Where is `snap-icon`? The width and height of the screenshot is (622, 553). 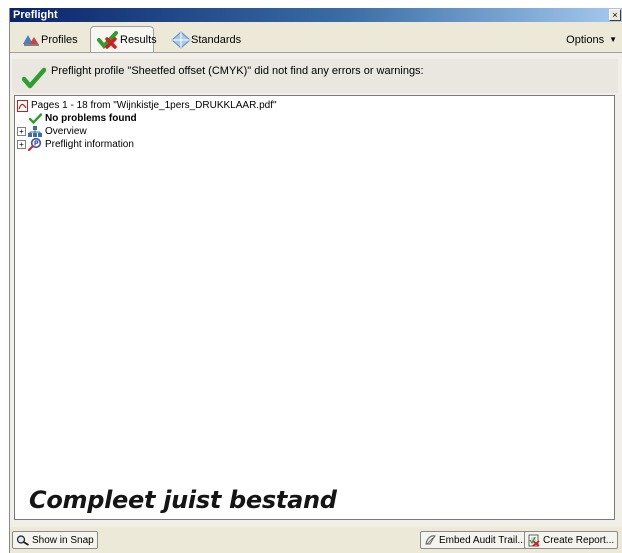 snap-icon is located at coordinates (23, 540).